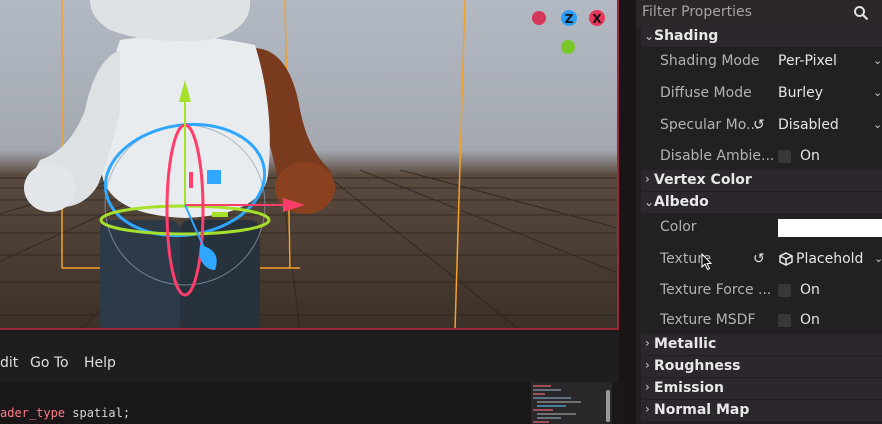  Describe the element at coordinates (98, 413) in the screenshot. I see `code-text: spatial;` at that location.